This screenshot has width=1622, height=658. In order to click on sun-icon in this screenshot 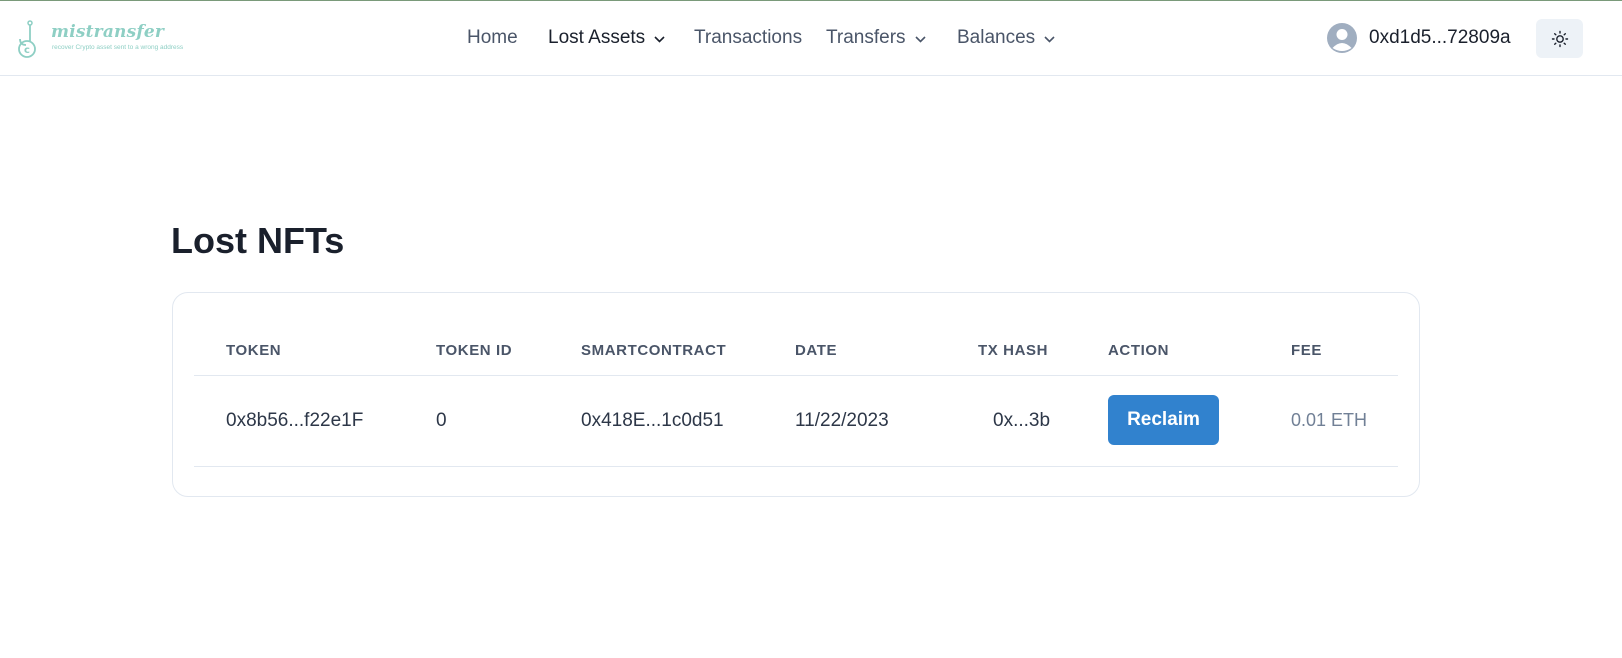, I will do `click(1559, 38)`.